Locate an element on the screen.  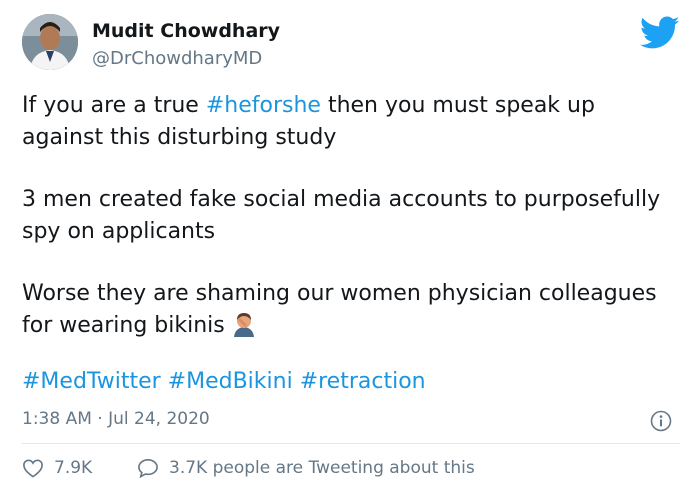
info-icon is located at coordinates (661, 421).